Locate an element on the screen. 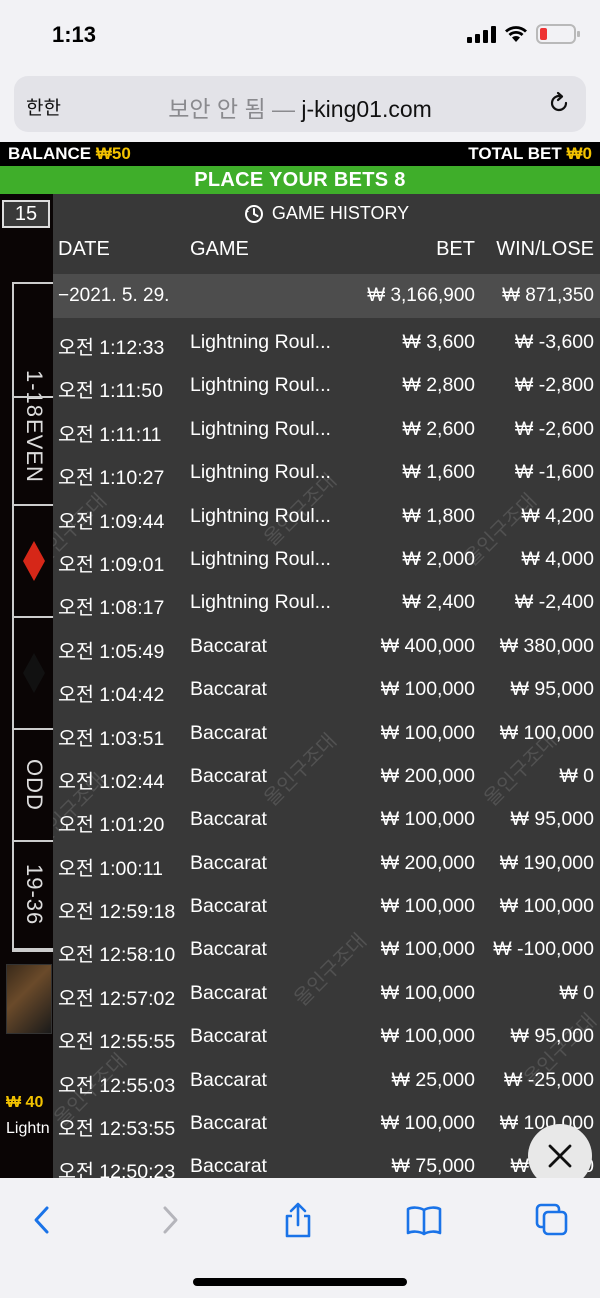 The width and height of the screenshot is (600, 1298). bet-spots-column: 1-18 EVEN ODD 19-36 is located at coordinates (33, 617).